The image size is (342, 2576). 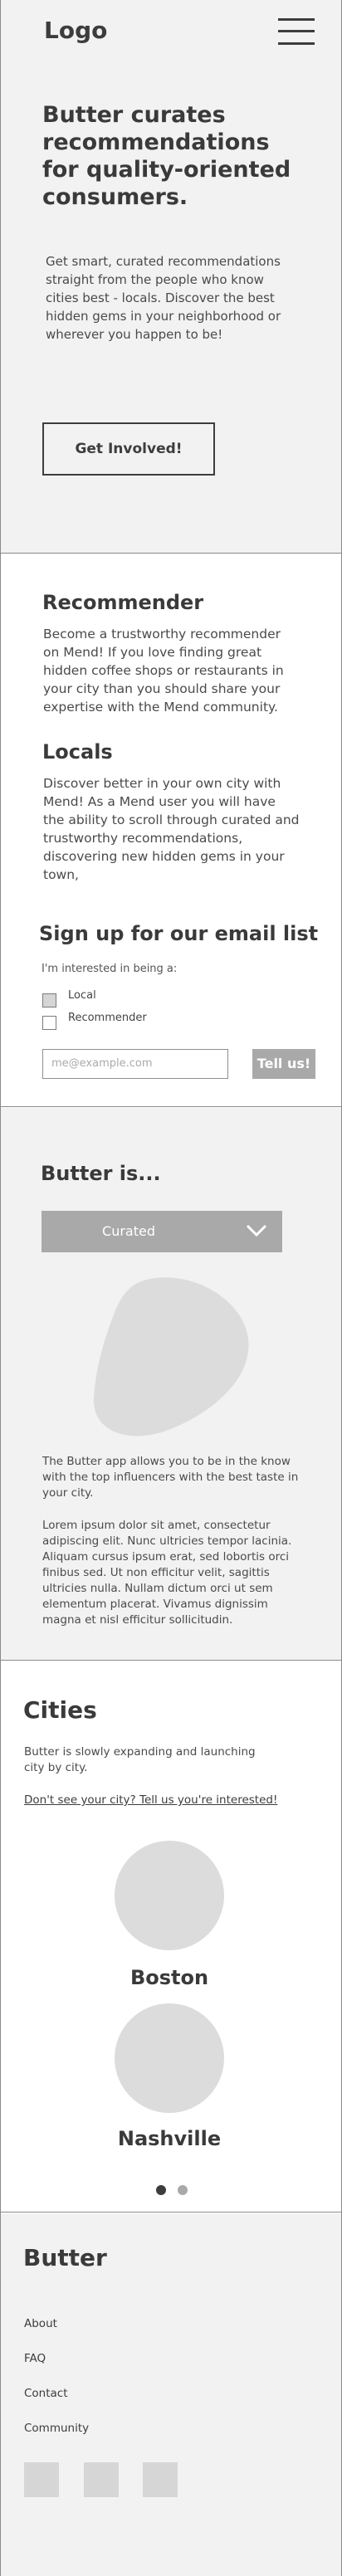 I want to click on get-involved-button: Get Involved!, so click(x=128, y=449).